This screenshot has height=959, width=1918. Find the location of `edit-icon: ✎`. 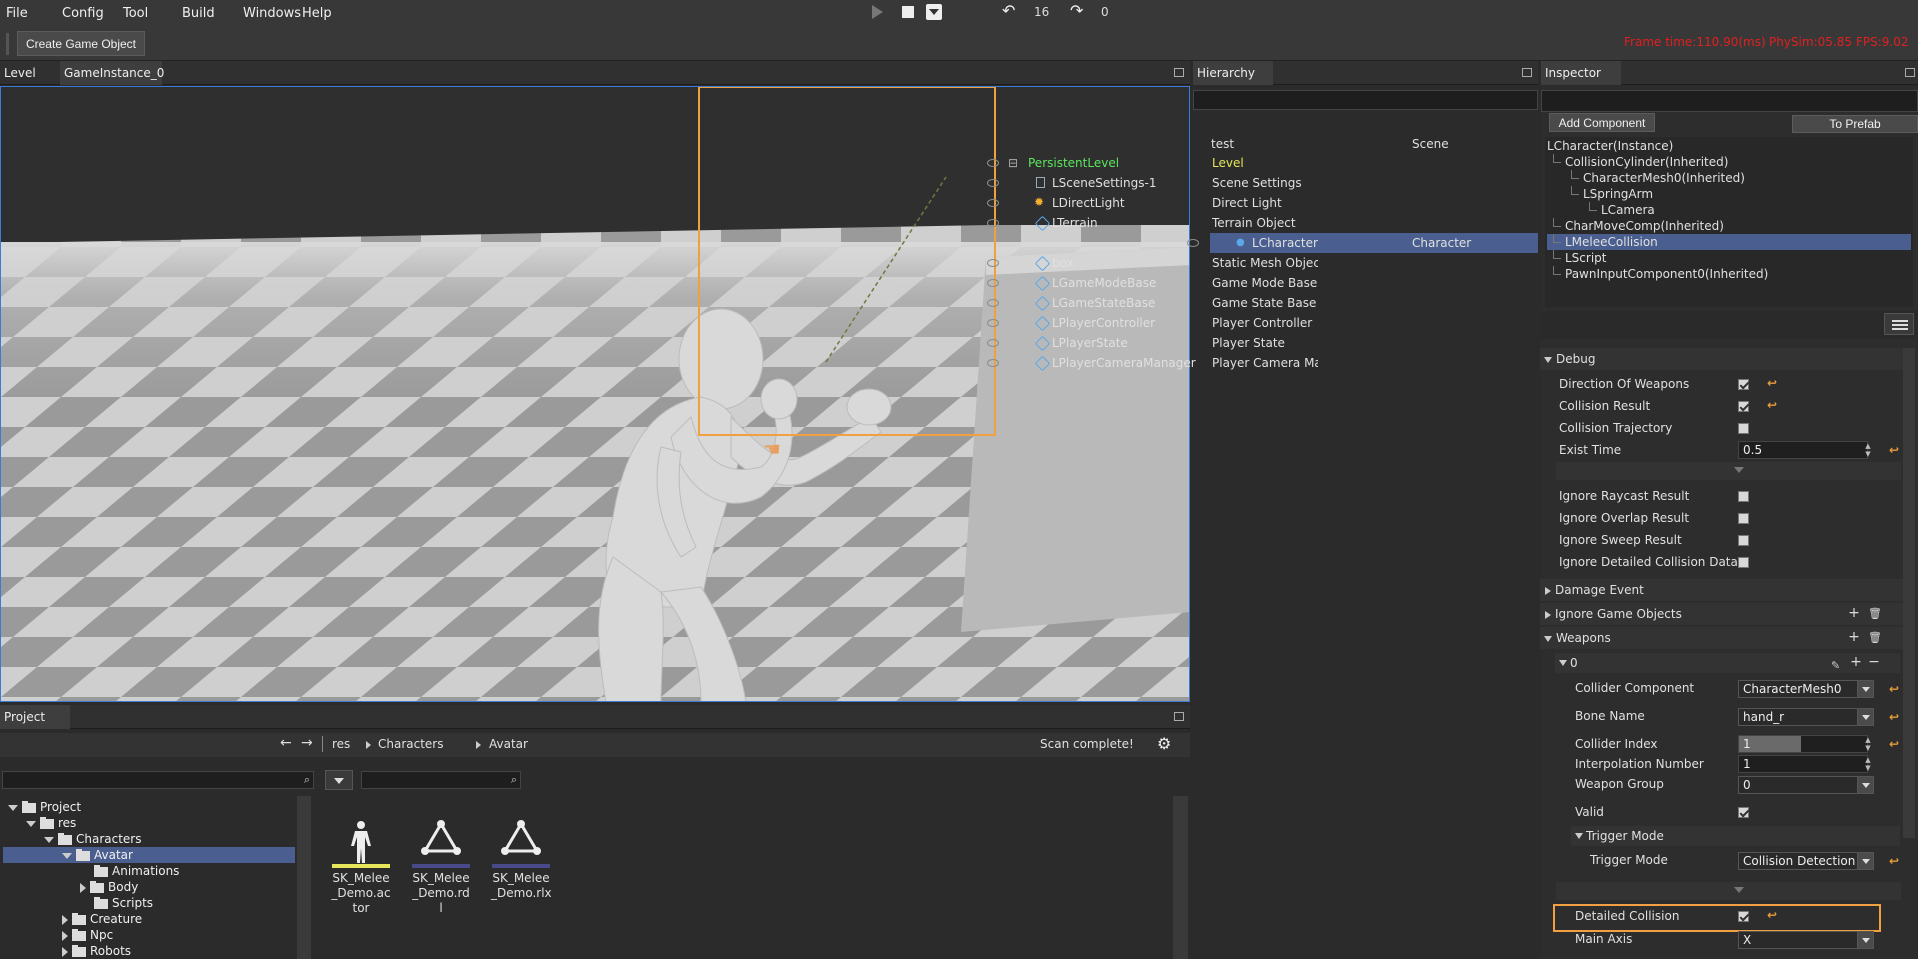

edit-icon: ✎ is located at coordinates (1835, 666).